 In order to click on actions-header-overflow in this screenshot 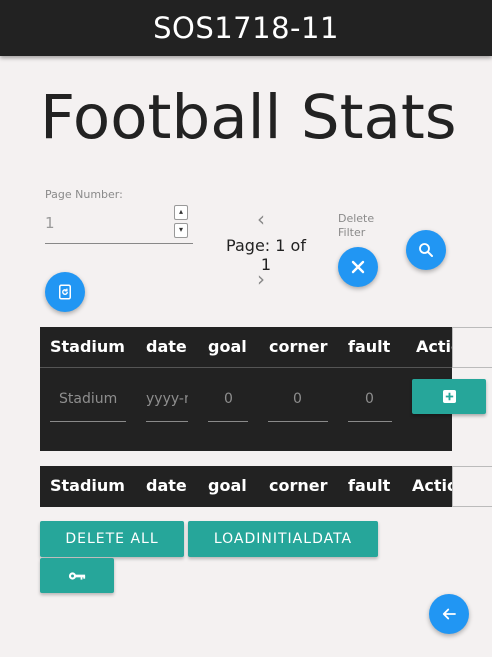, I will do `click(472, 347)`.